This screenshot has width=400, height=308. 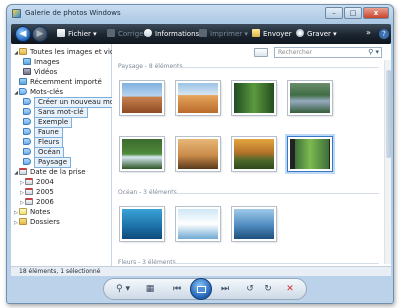 I want to click on window-title: Galerie de photos Windows, so click(x=73, y=13).